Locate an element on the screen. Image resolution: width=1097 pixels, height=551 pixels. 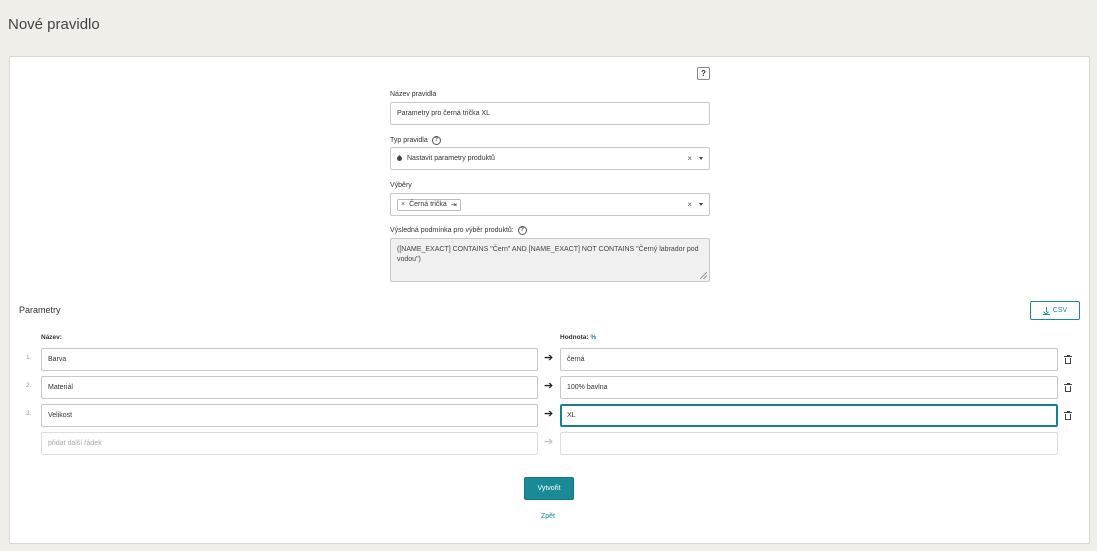
parameter-value-input: XL is located at coordinates (809, 415).